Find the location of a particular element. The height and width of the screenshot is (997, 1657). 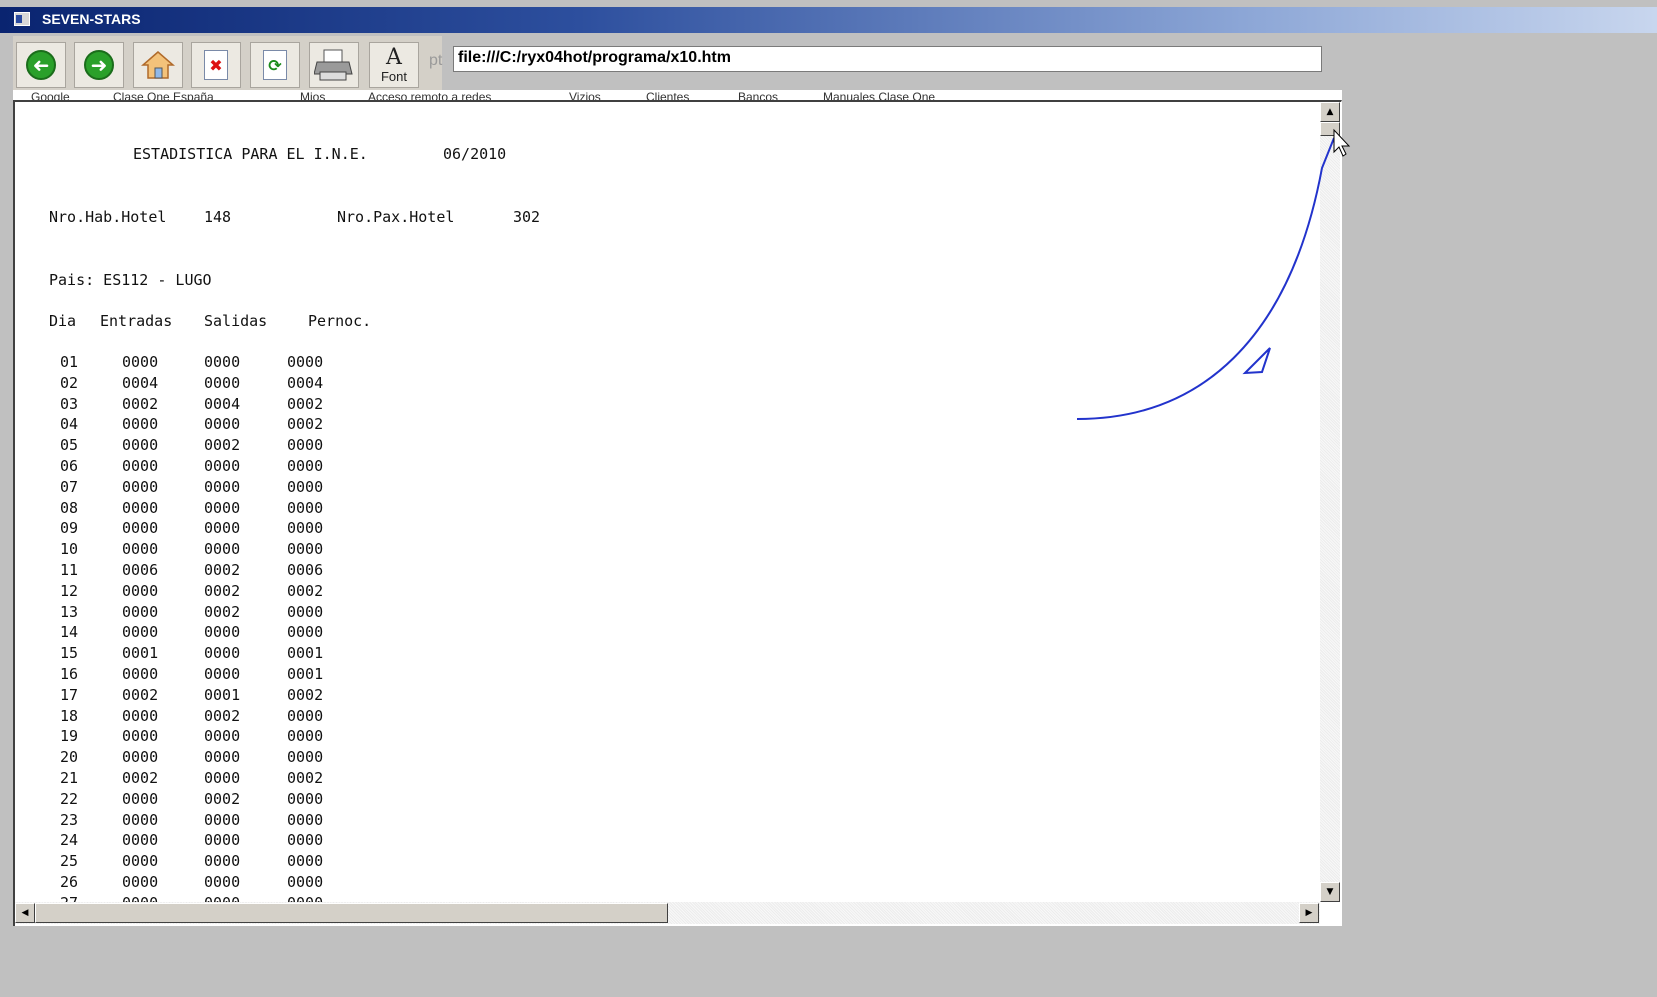

scroll-right-button: ▶ is located at coordinates (1309, 913).